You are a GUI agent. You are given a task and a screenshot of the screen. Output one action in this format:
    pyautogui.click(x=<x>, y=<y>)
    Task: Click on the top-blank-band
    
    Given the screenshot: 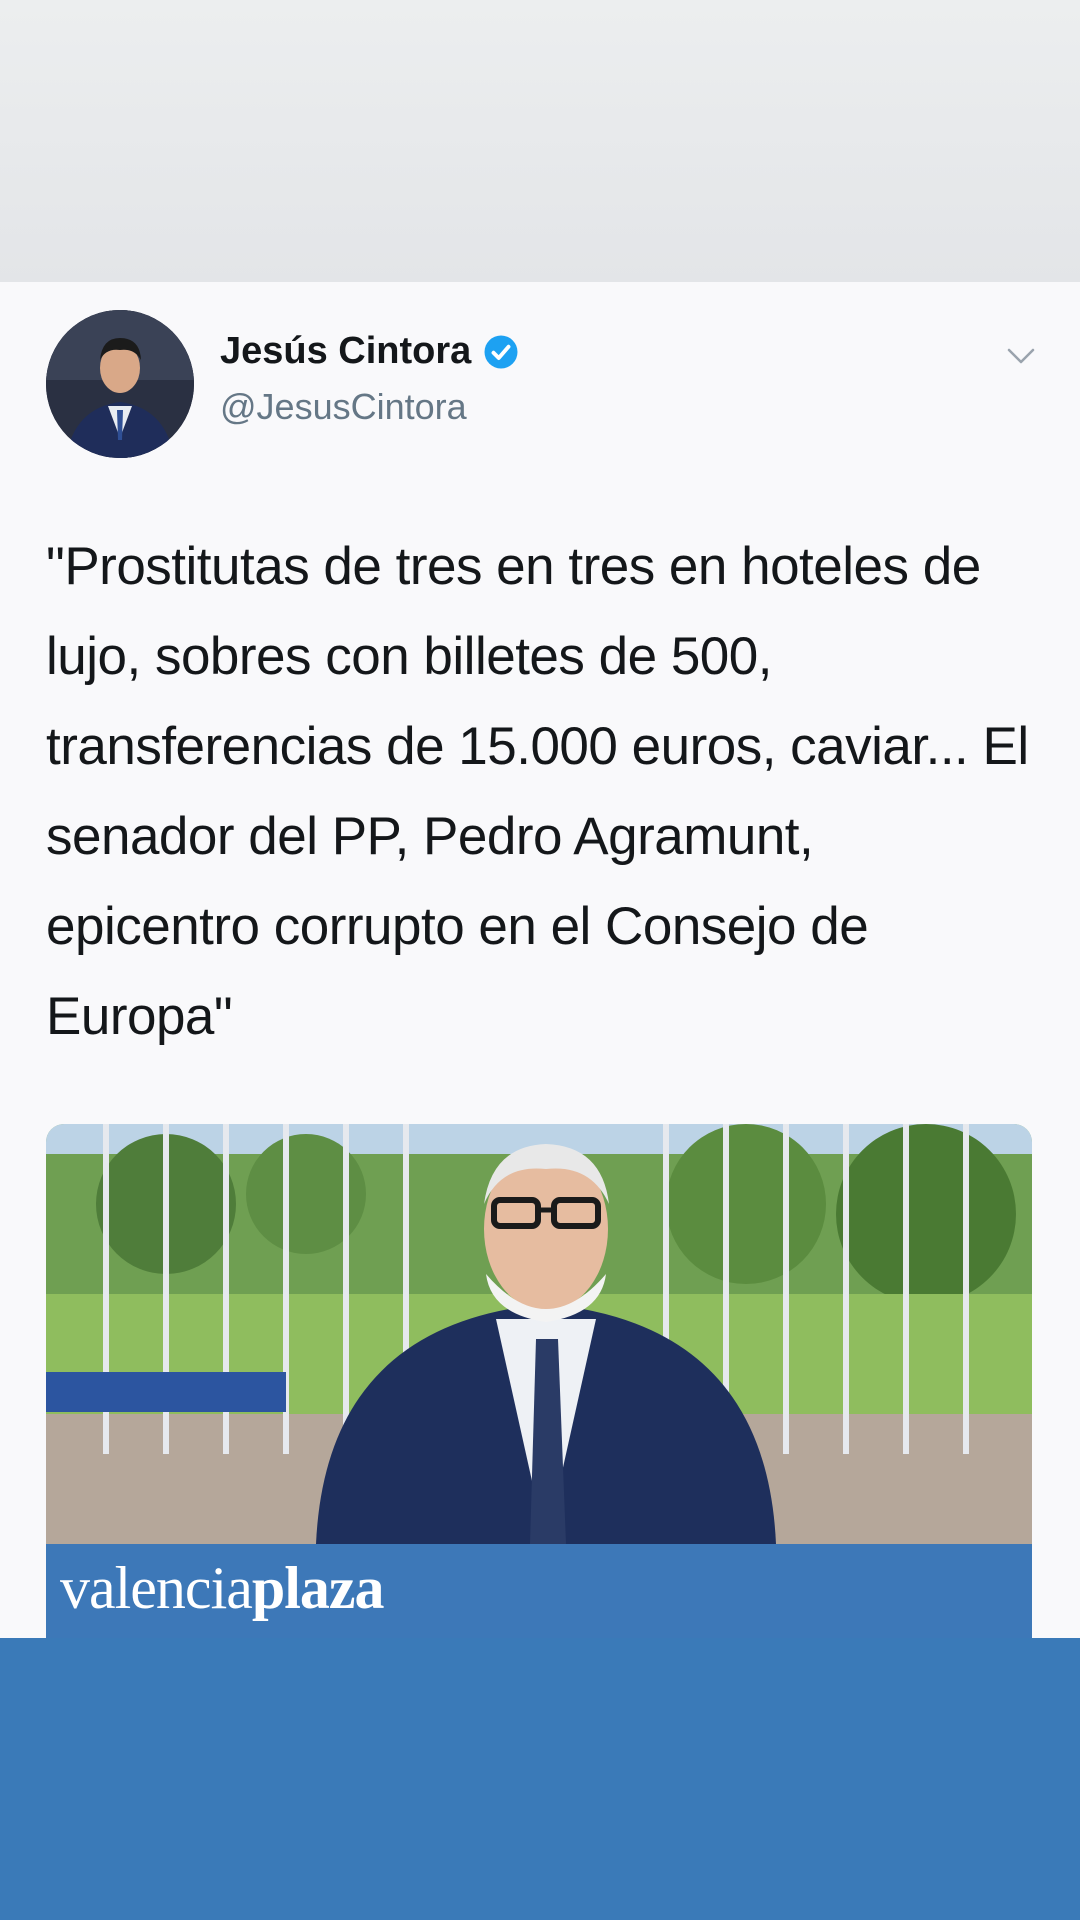 What is the action you would take?
    pyautogui.click(x=540, y=141)
    